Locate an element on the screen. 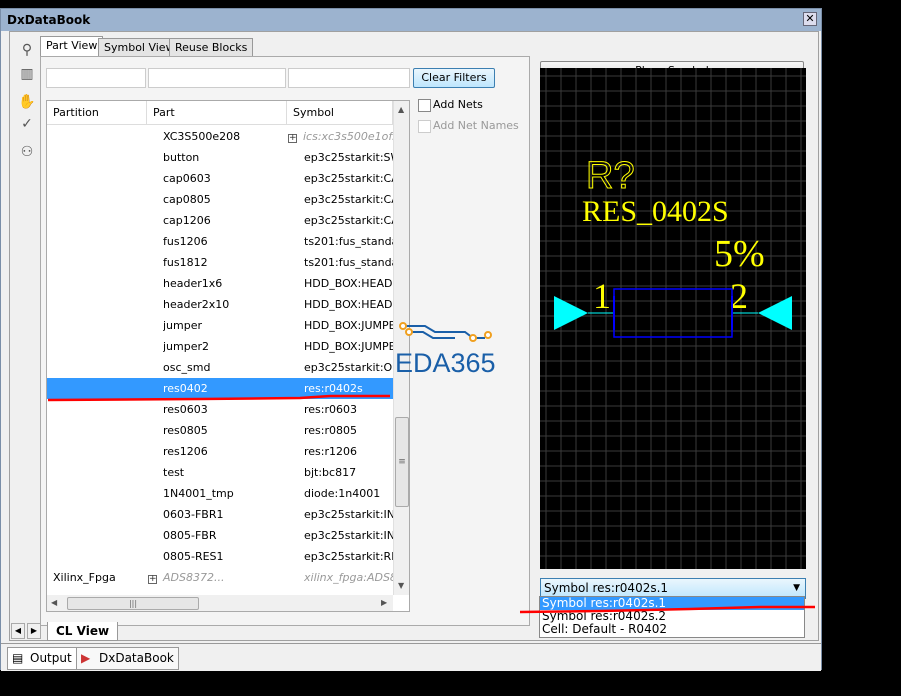 This screenshot has height=696, width=901. cell-part: 1N4001_tmp is located at coordinates (225, 493).